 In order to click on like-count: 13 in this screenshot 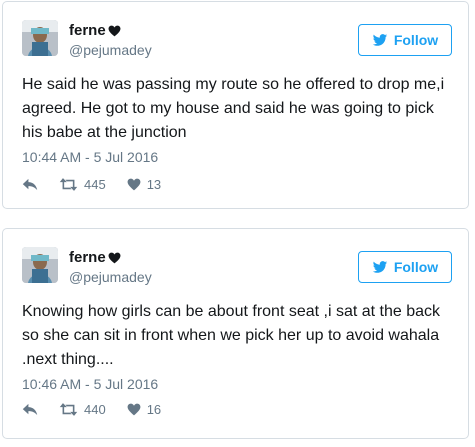, I will do `click(154, 184)`.